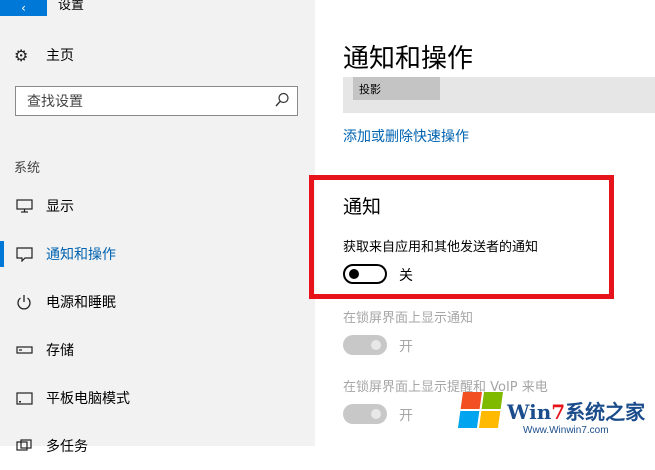 The height and width of the screenshot is (470, 655). I want to click on watermark-brand: Win7系统之家, so click(576, 412).